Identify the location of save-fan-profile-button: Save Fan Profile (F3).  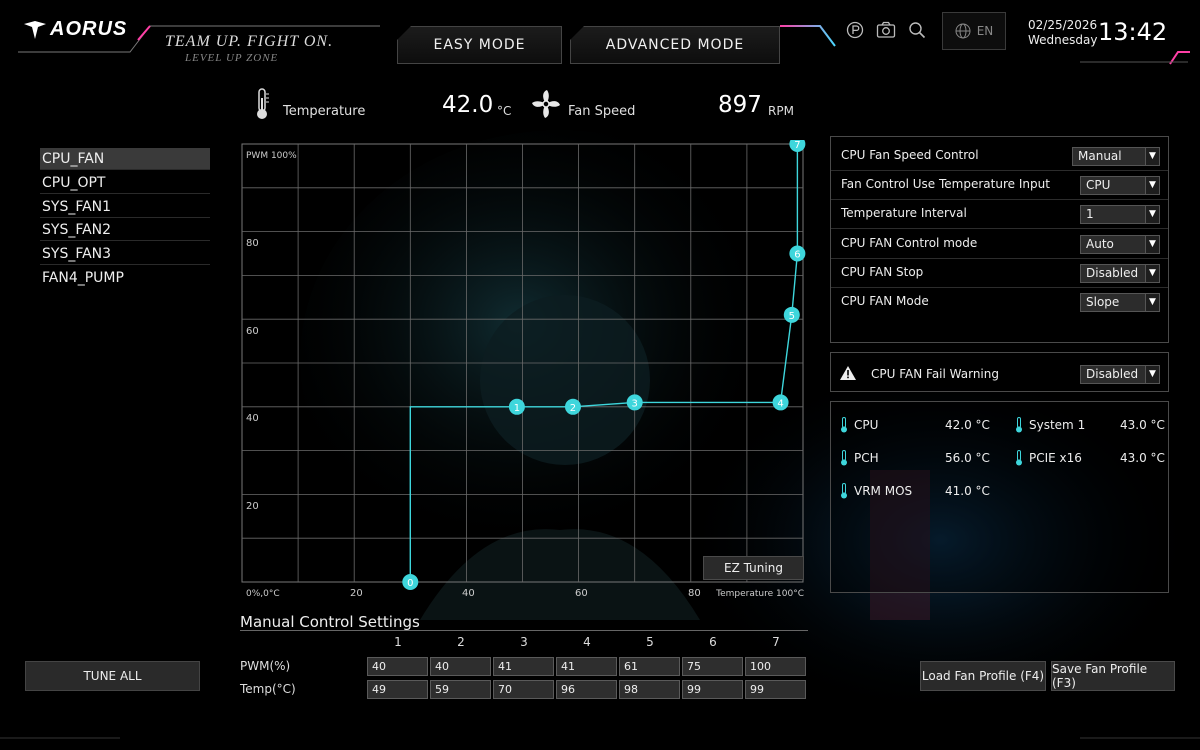
(1113, 676).